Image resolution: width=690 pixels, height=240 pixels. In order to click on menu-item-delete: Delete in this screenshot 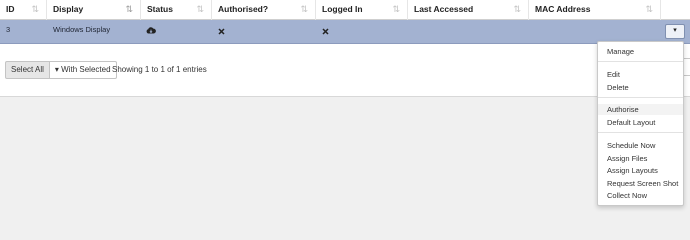, I will do `click(640, 87)`.